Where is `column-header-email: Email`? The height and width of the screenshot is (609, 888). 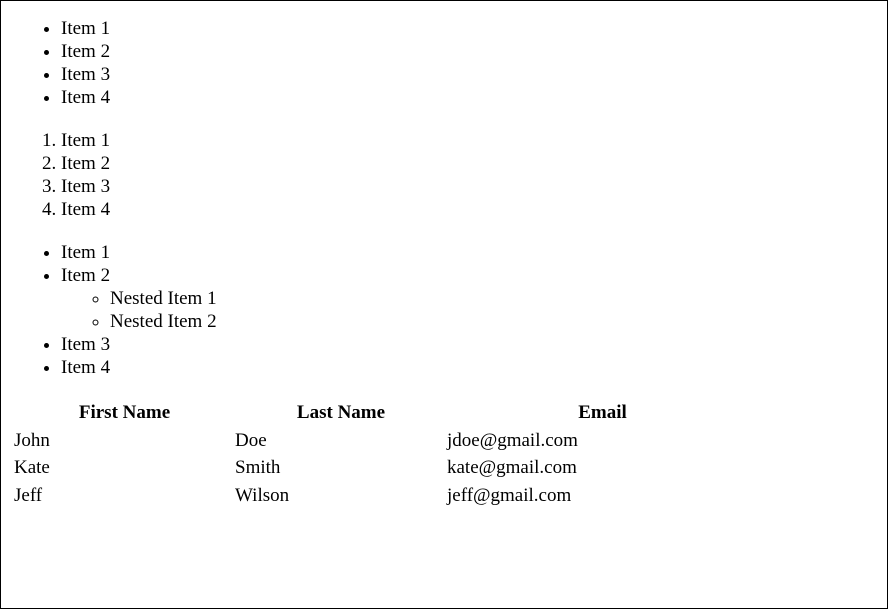 column-header-email: Email is located at coordinates (602, 412).